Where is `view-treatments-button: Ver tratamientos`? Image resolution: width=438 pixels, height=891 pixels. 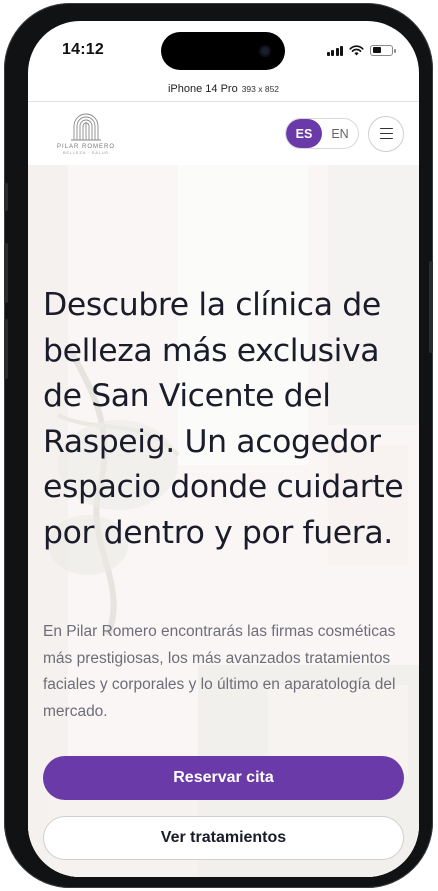 view-treatments-button: Ver tratamientos is located at coordinates (223, 838).